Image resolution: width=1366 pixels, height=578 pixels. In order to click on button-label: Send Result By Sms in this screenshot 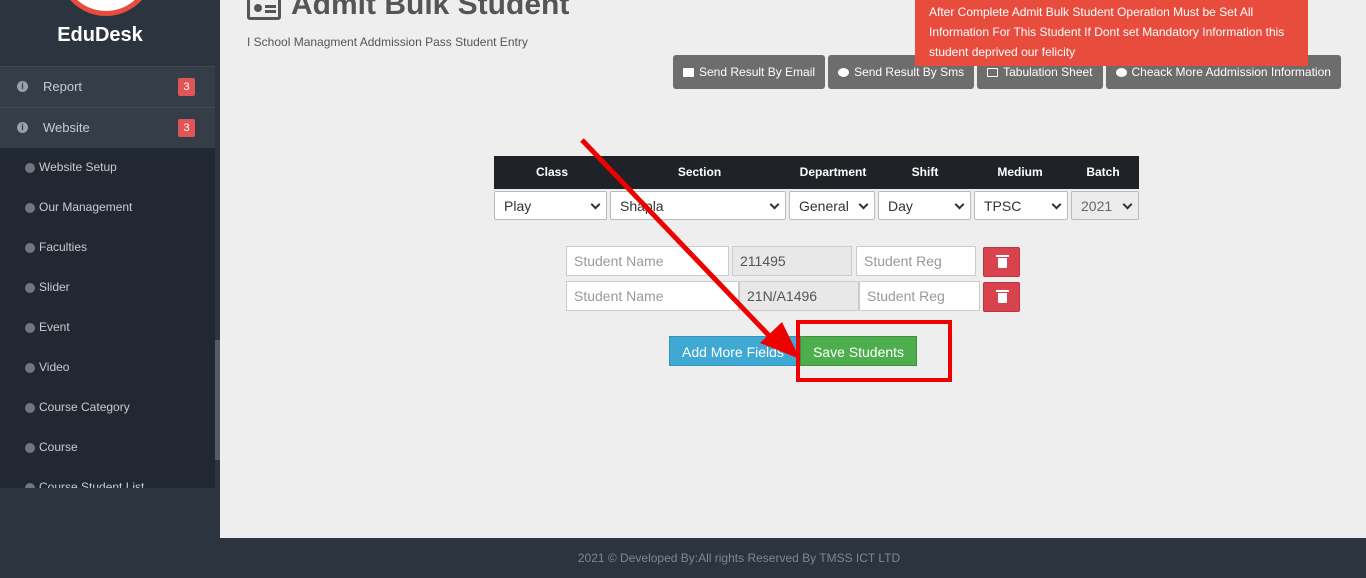, I will do `click(909, 72)`.